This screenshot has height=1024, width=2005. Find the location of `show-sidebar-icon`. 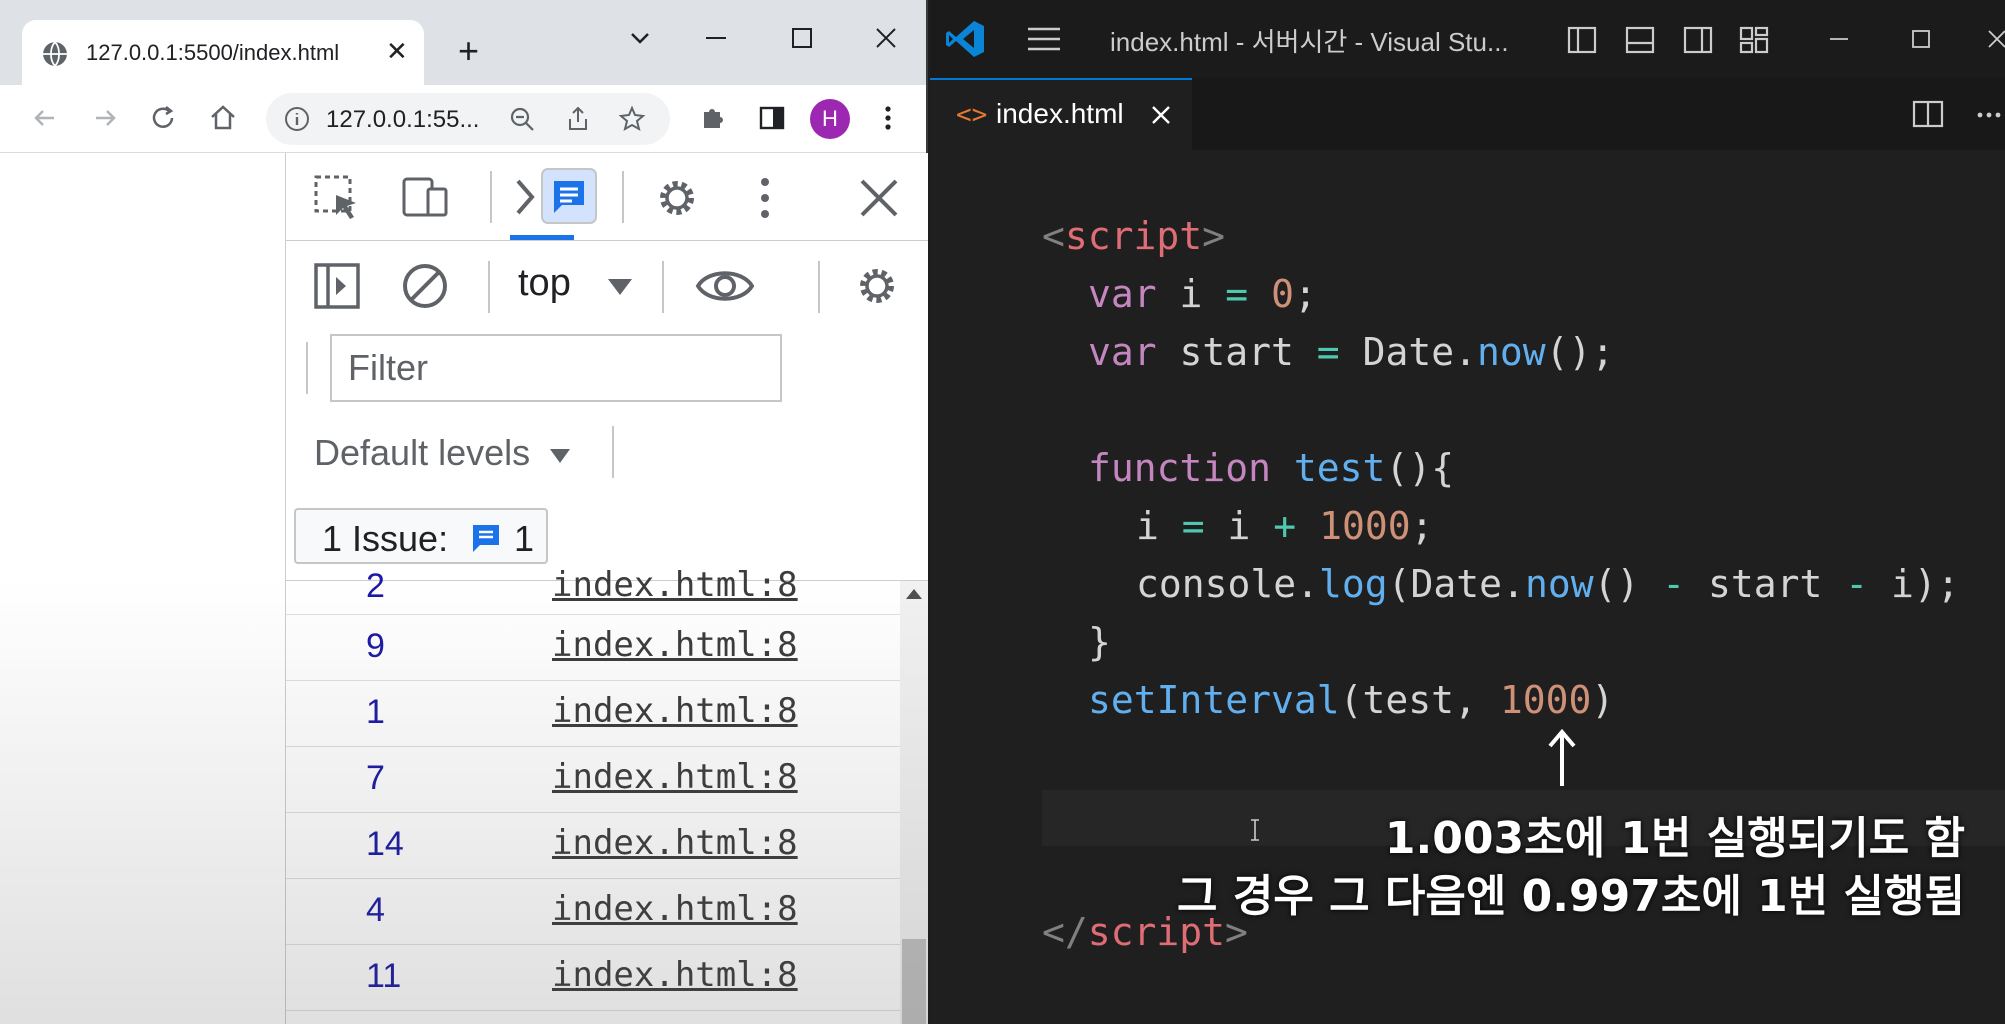

show-sidebar-icon is located at coordinates (337, 286).